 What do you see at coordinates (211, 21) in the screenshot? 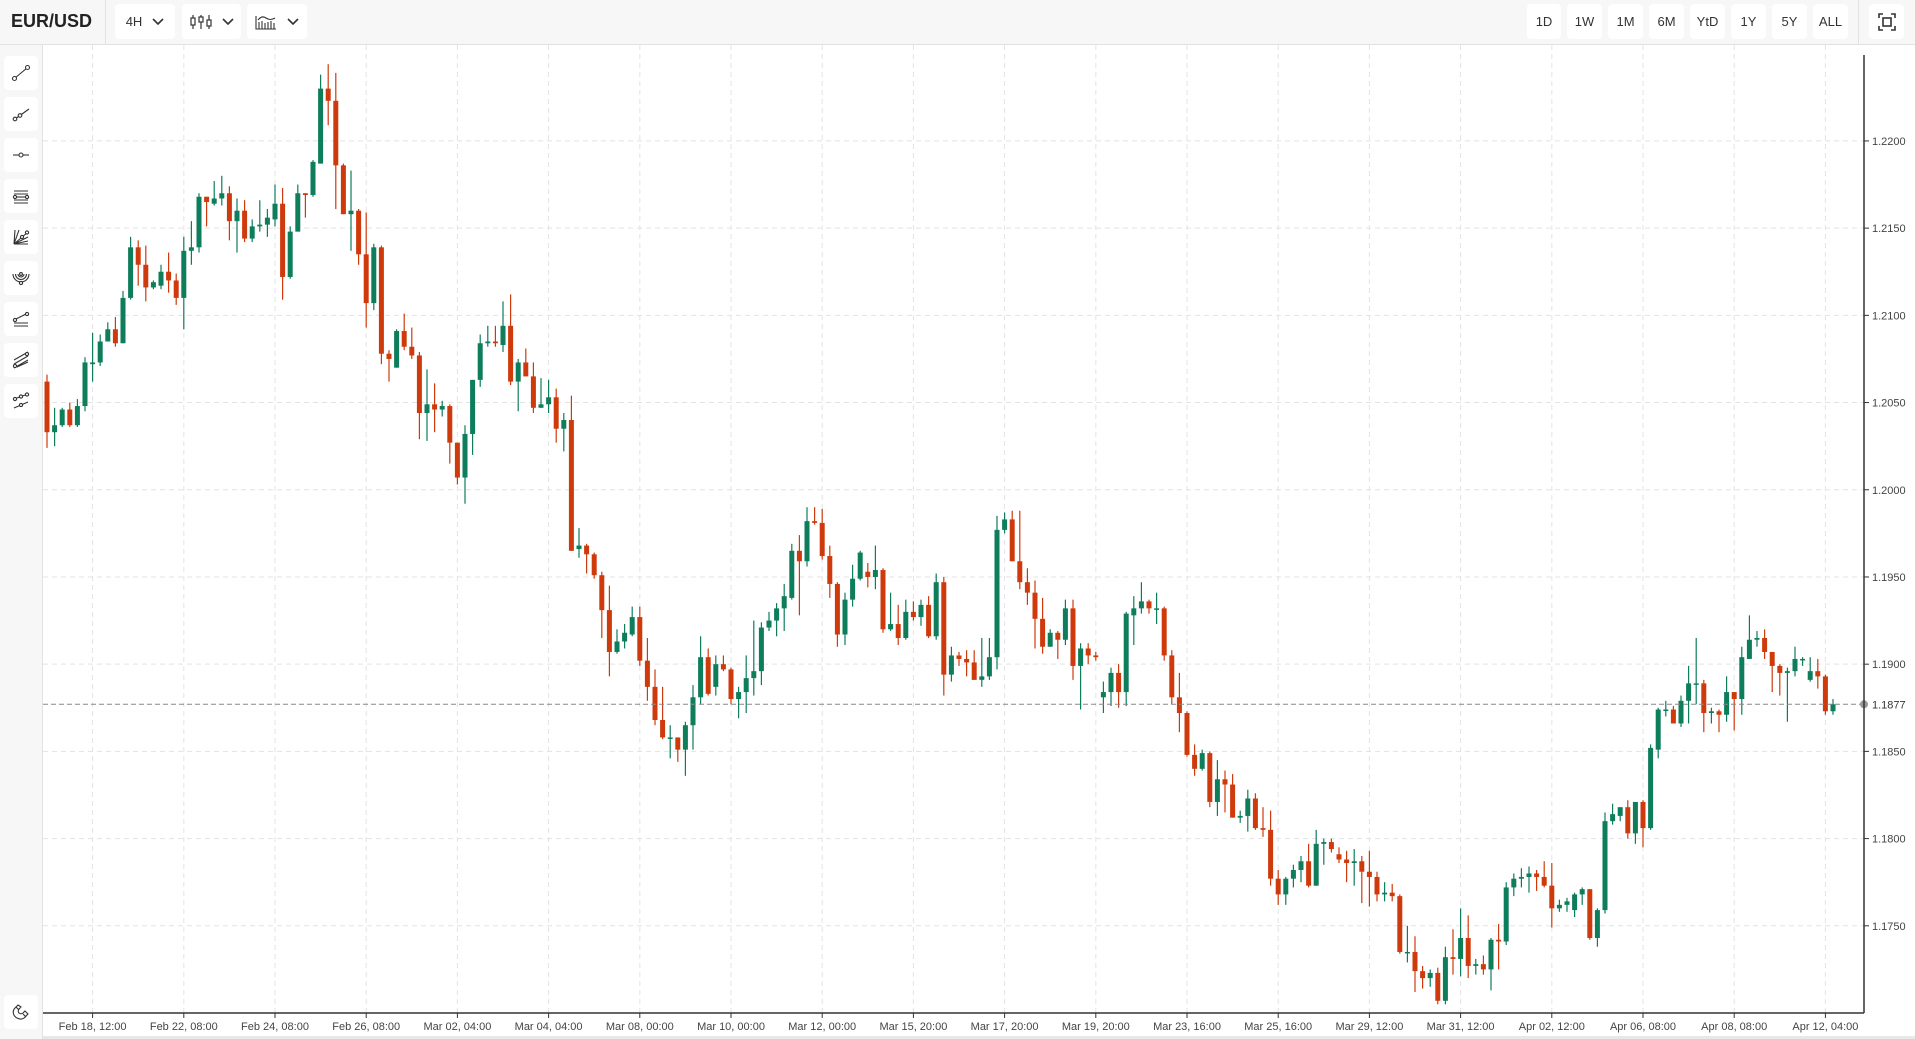
I see `chart-type-dropdown` at bounding box center [211, 21].